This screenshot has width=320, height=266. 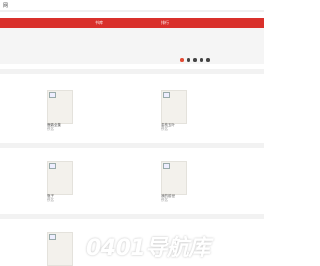 I want to click on site-logo: 网, so click(x=5, y=5).